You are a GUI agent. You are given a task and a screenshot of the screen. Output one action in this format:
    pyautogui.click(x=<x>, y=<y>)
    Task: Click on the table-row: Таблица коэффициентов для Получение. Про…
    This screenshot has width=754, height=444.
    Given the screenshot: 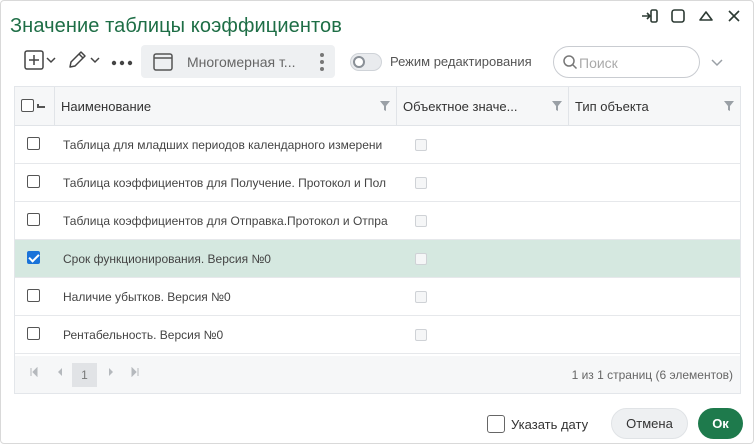 What is the action you would take?
    pyautogui.click(x=377, y=183)
    